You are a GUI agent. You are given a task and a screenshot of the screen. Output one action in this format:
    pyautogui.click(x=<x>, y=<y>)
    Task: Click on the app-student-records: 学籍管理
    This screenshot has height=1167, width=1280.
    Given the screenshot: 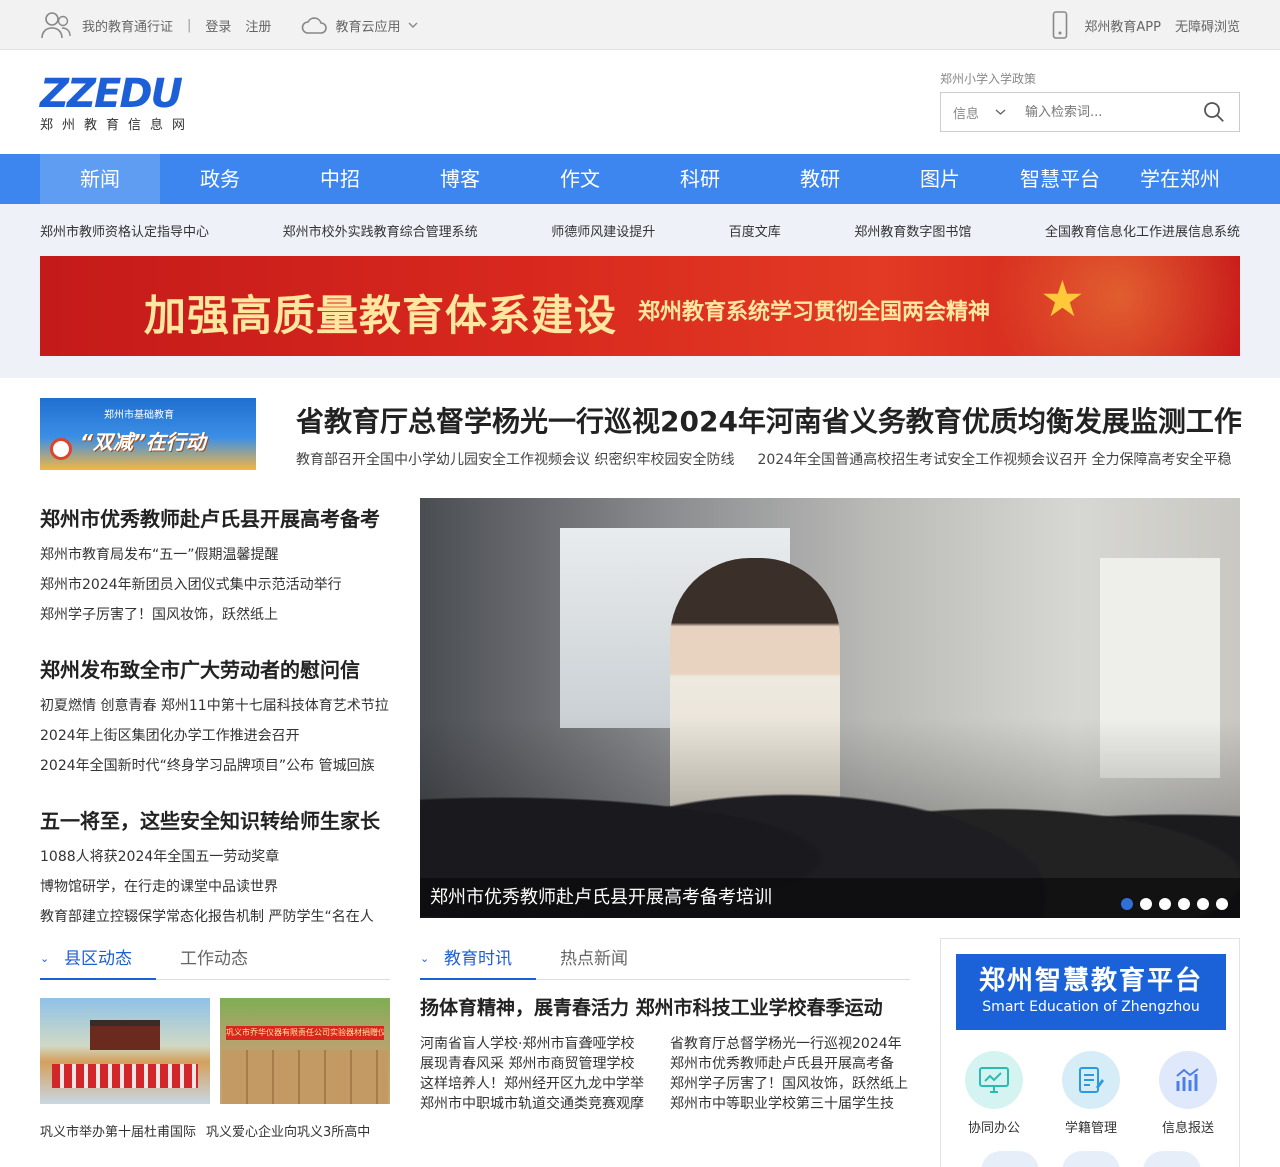 What is the action you would take?
    pyautogui.click(x=1091, y=1093)
    